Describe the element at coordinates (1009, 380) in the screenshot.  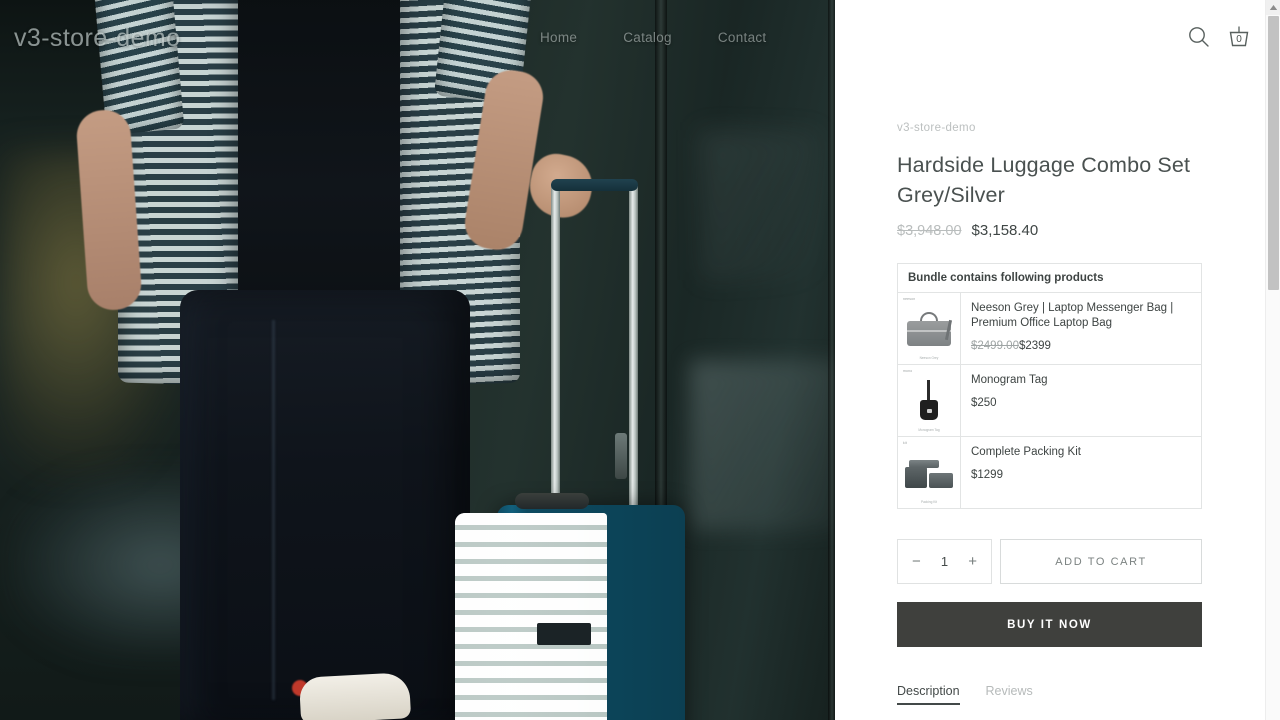
I see `bundle-item-name: Monogram Tag` at that location.